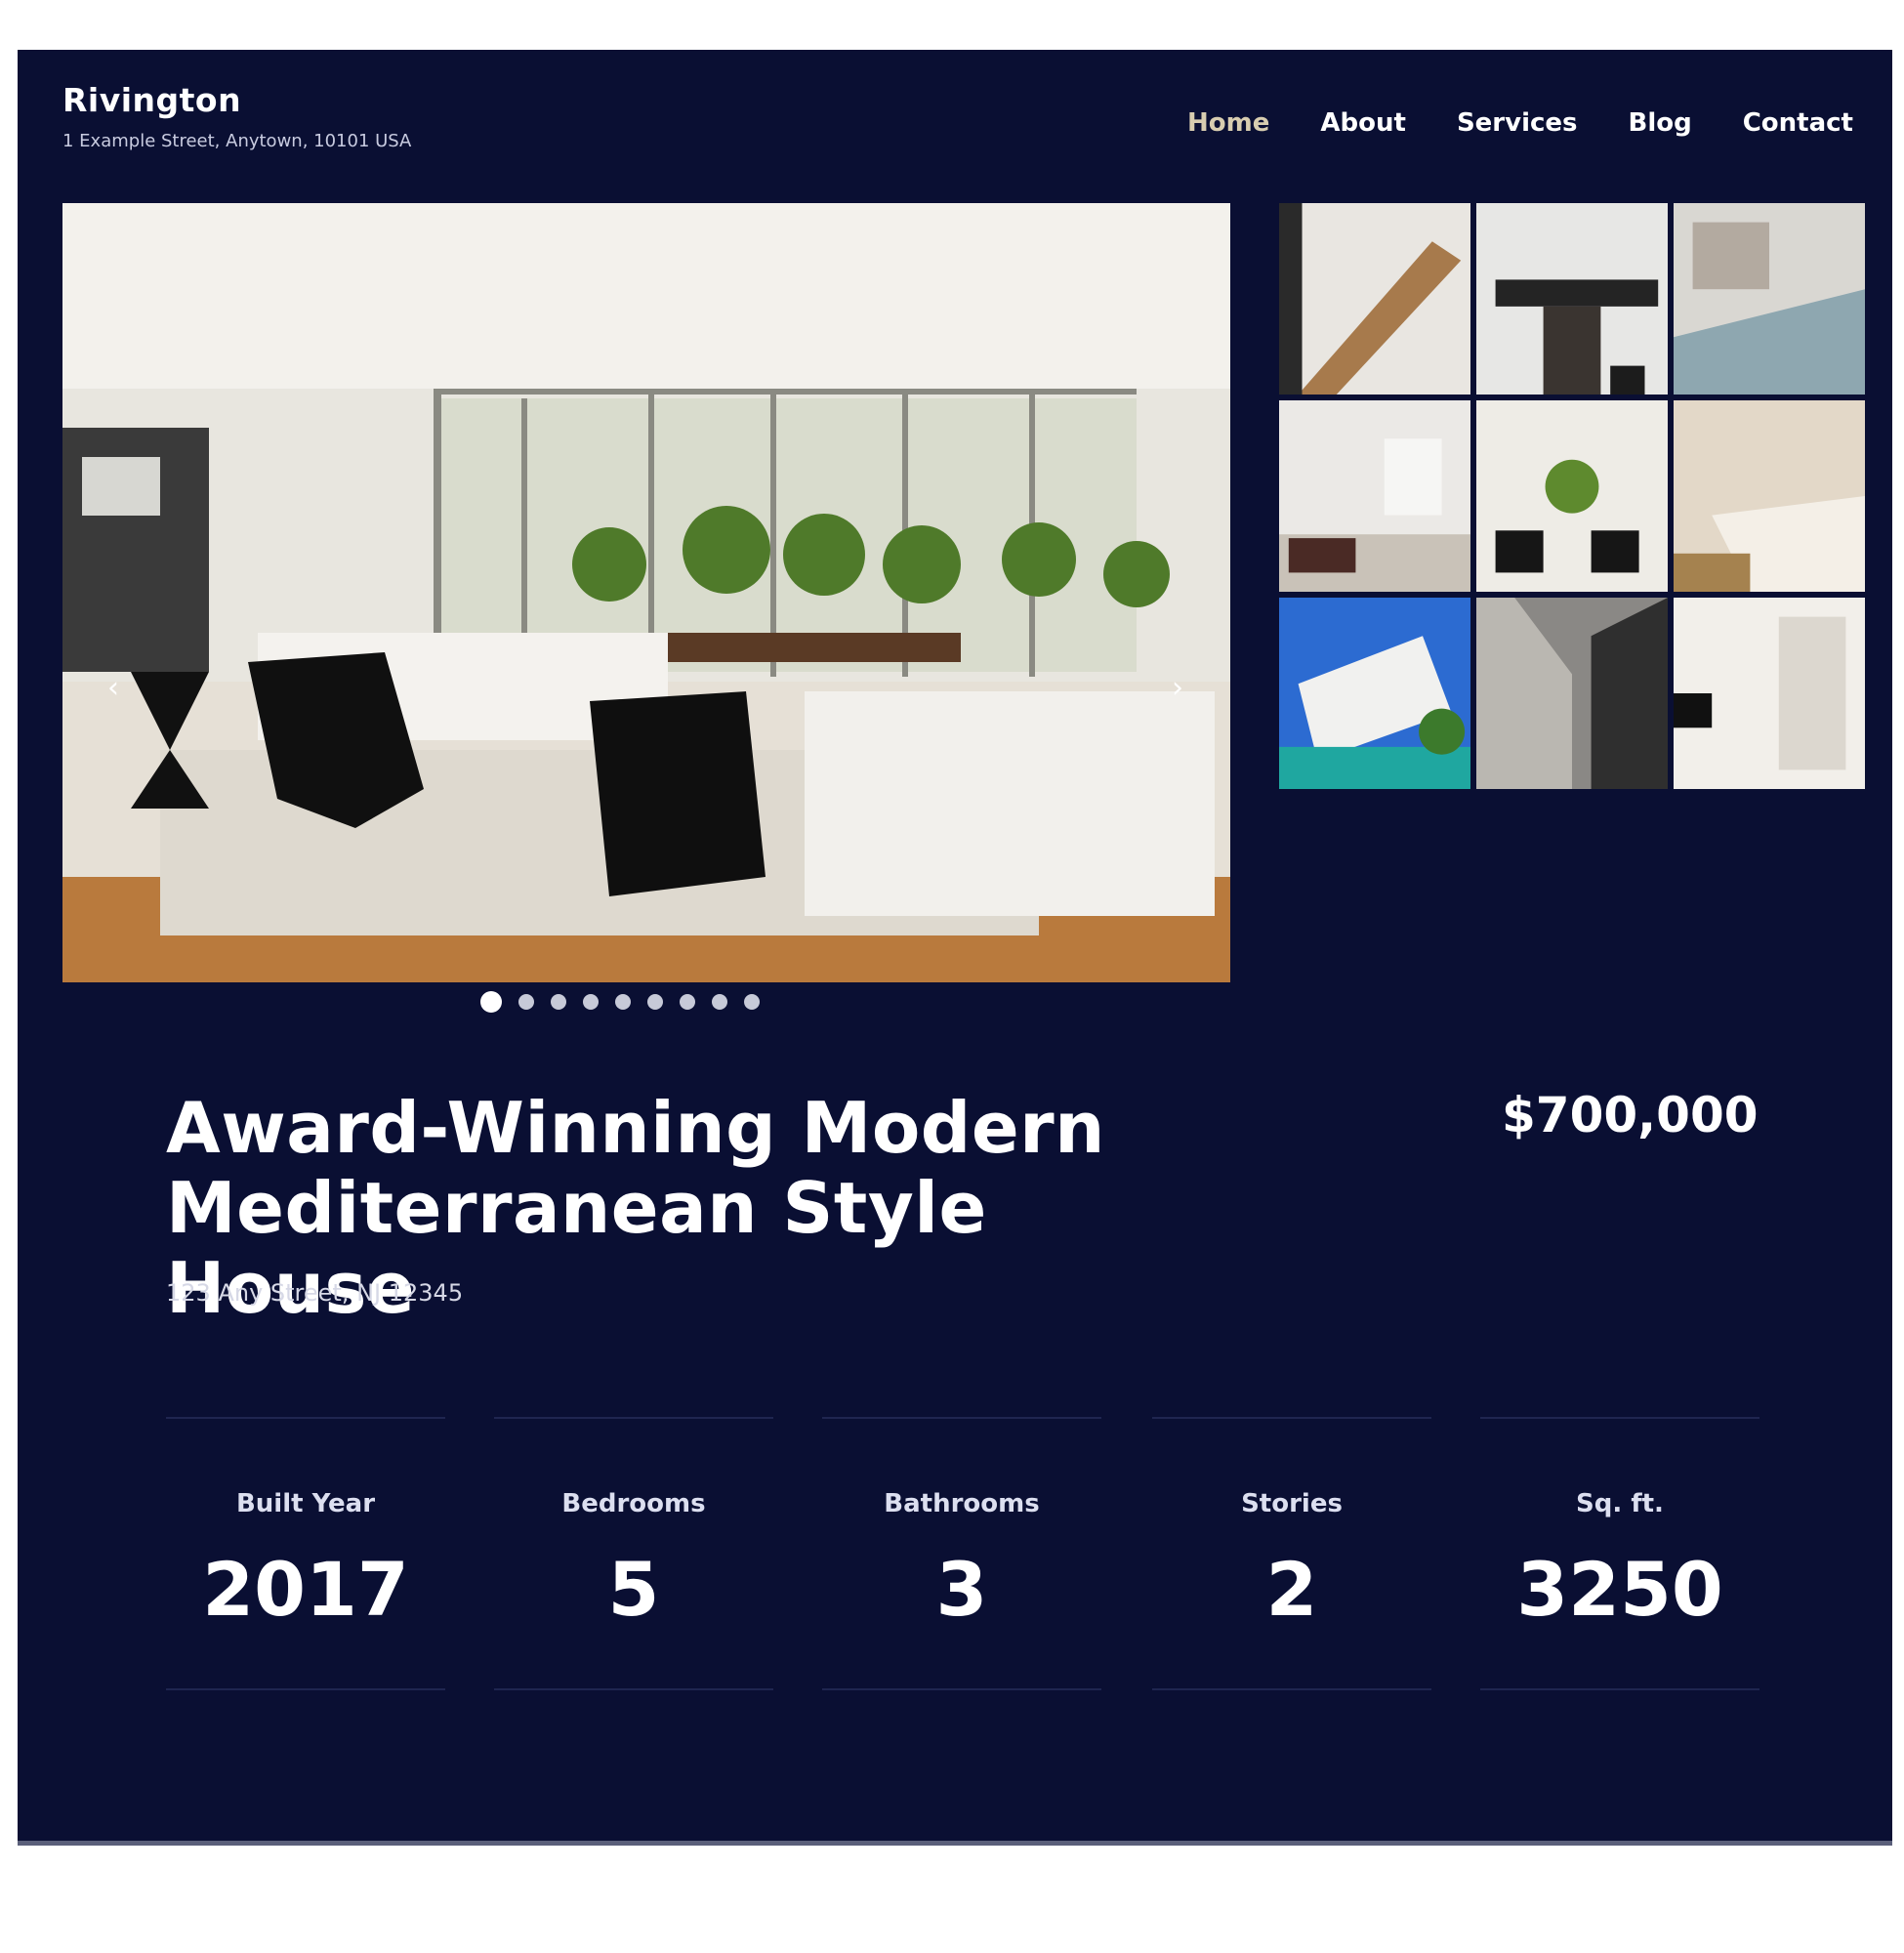 The height and width of the screenshot is (1953, 1904). I want to click on gallery-pagination, so click(620, 1002).